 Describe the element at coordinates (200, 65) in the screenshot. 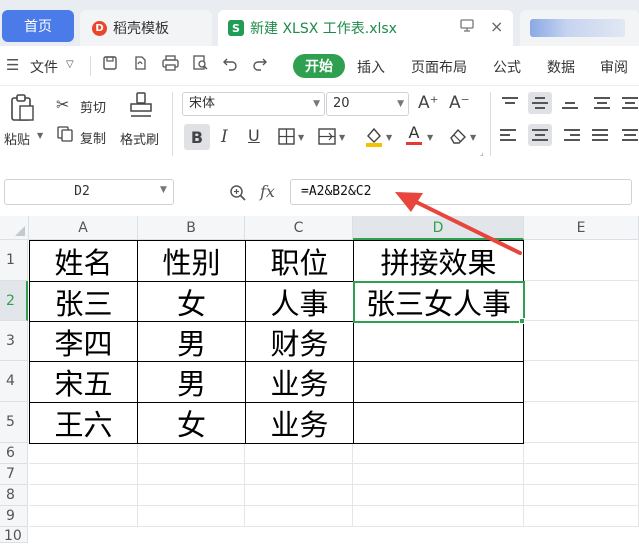

I see `print-preview-icon` at that location.